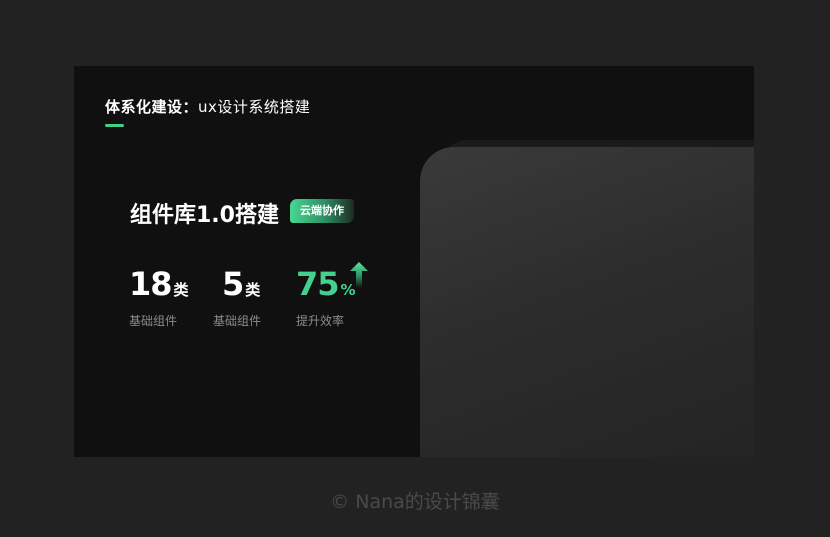 The width and height of the screenshot is (830, 537). I want to click on stat-value: 18, so click(151, 284).